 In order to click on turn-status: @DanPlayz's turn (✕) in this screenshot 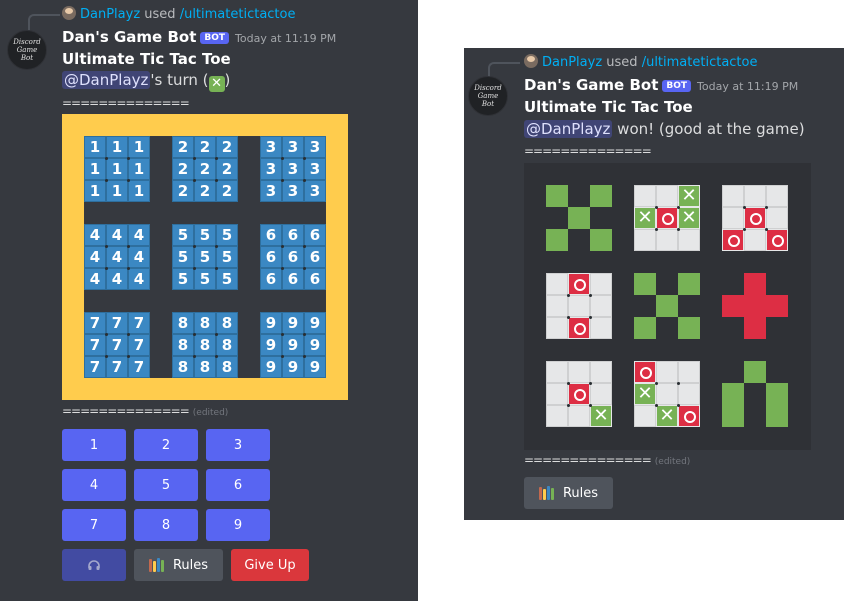, I will do `click(146, 81)`.